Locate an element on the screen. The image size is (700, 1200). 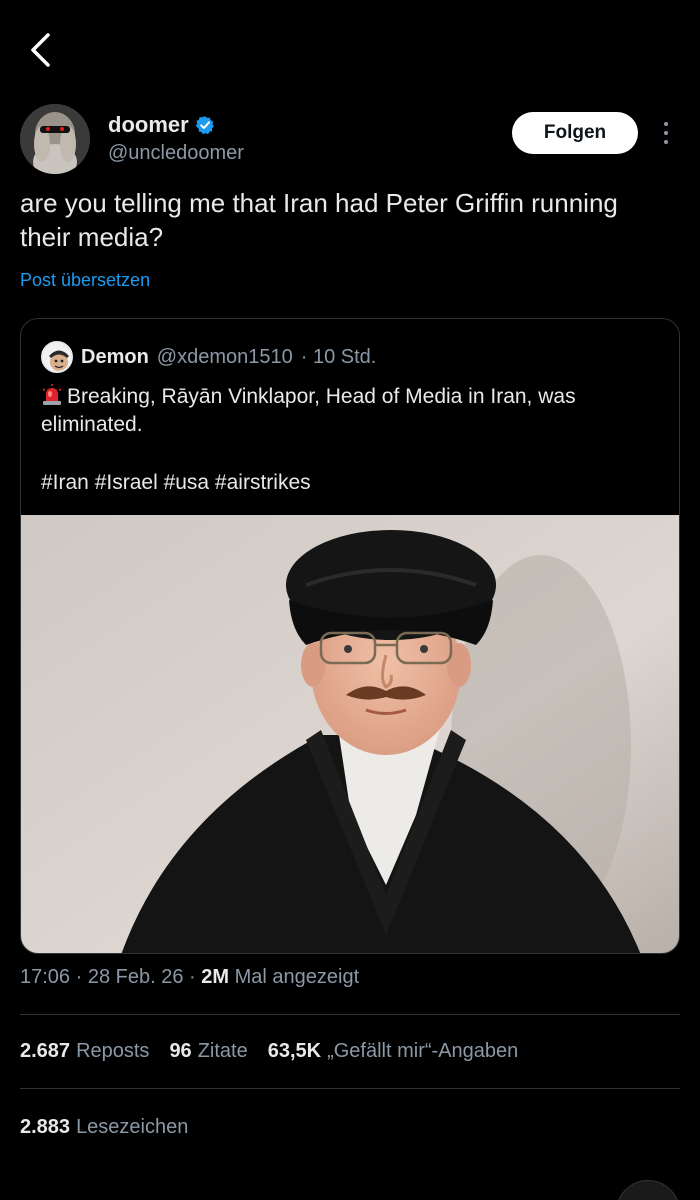
author-display-name: doomer is located at coordinates (161, 125).